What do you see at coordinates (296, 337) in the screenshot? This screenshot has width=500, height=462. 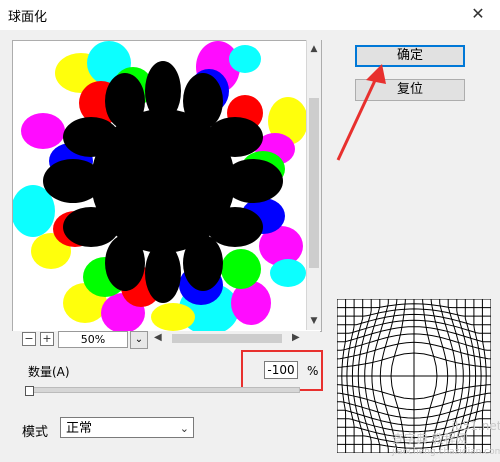 I see `scroll-right-icon: ▶` at bounding box center [296, 337].